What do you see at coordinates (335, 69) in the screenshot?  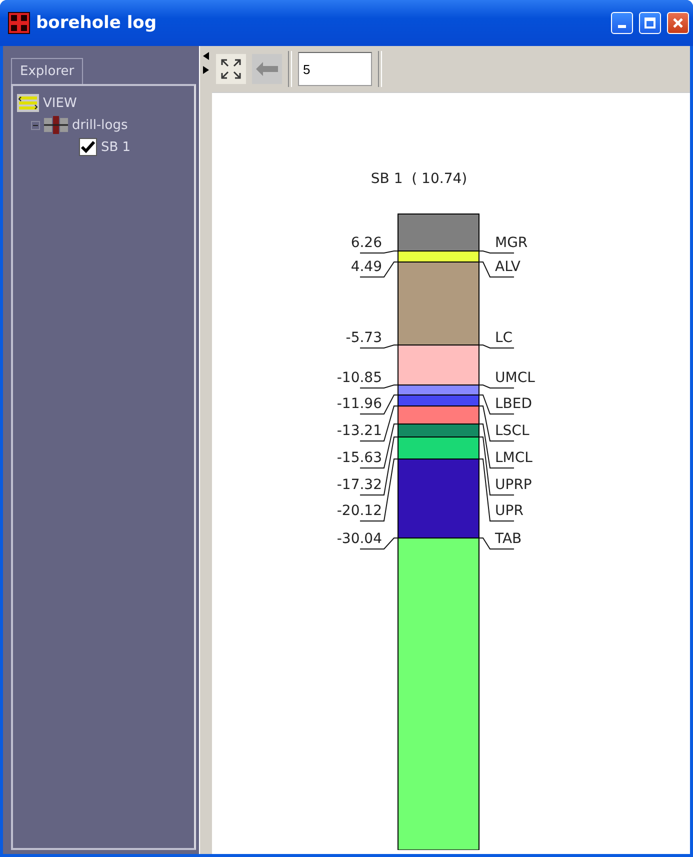 I see `input-field: 5` at bounding box center [335, 69].